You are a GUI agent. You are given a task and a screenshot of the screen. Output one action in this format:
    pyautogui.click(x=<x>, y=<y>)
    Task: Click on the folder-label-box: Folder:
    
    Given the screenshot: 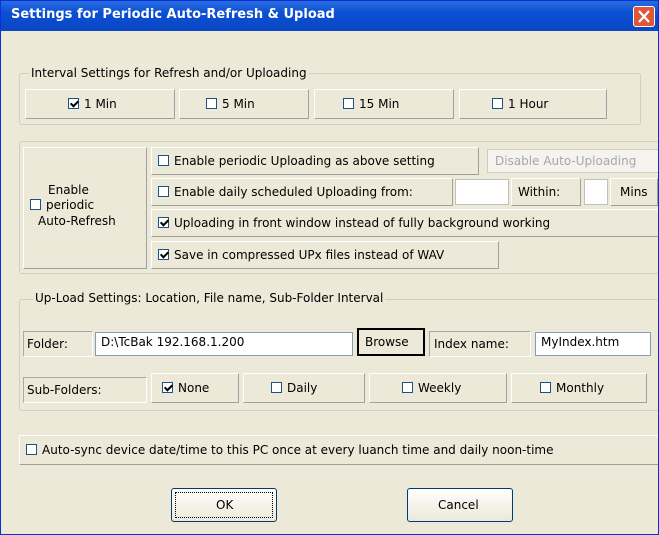 What is the action you would take?
    pyautogui.click(x=58, y=344)
    